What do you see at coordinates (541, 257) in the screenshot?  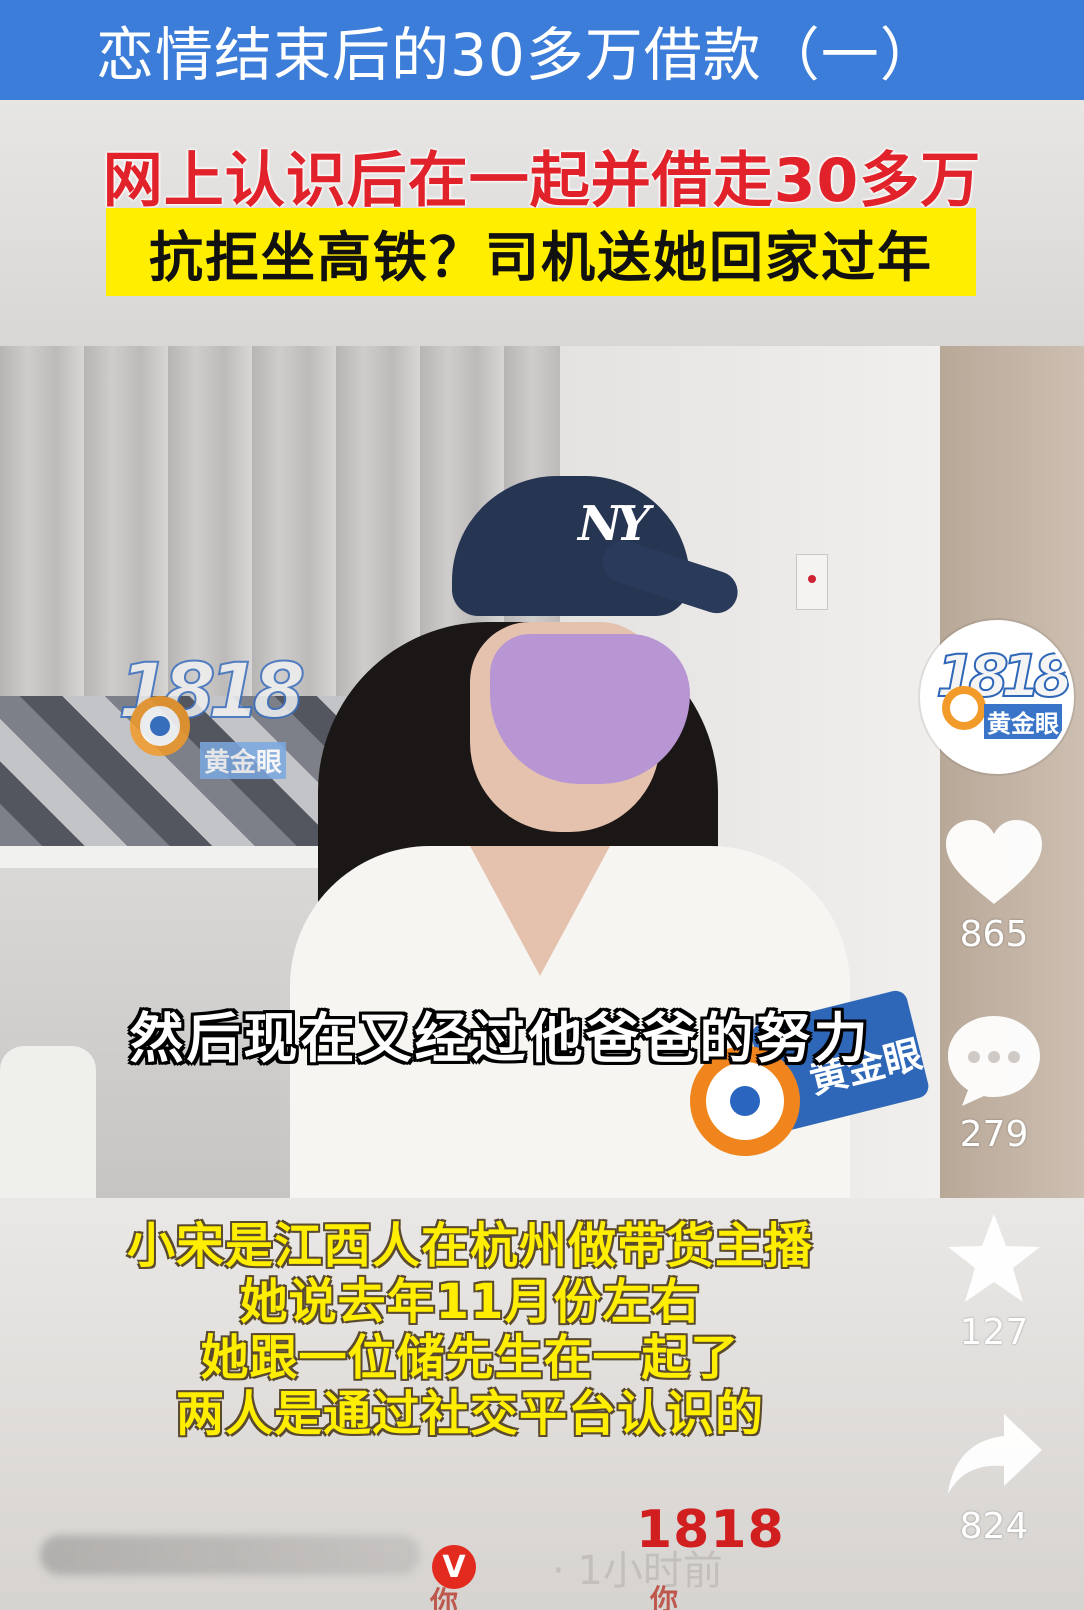 I see `headline-yellow: 抗拒坐高铁？司机送她回家过年` at bounding box center [541, 257].